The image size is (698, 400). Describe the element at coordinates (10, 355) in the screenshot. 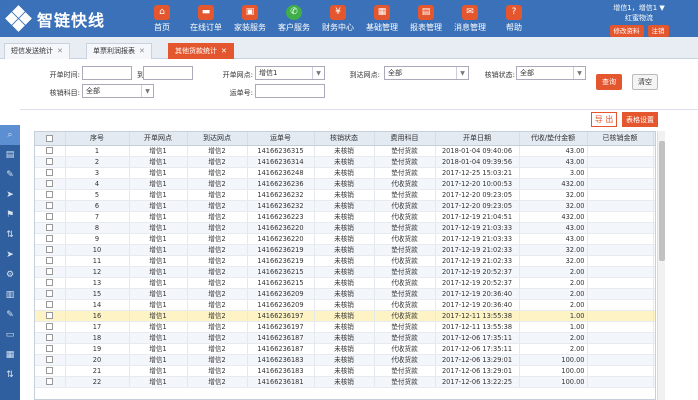

I see `calendar-icon: ▦` at that location.